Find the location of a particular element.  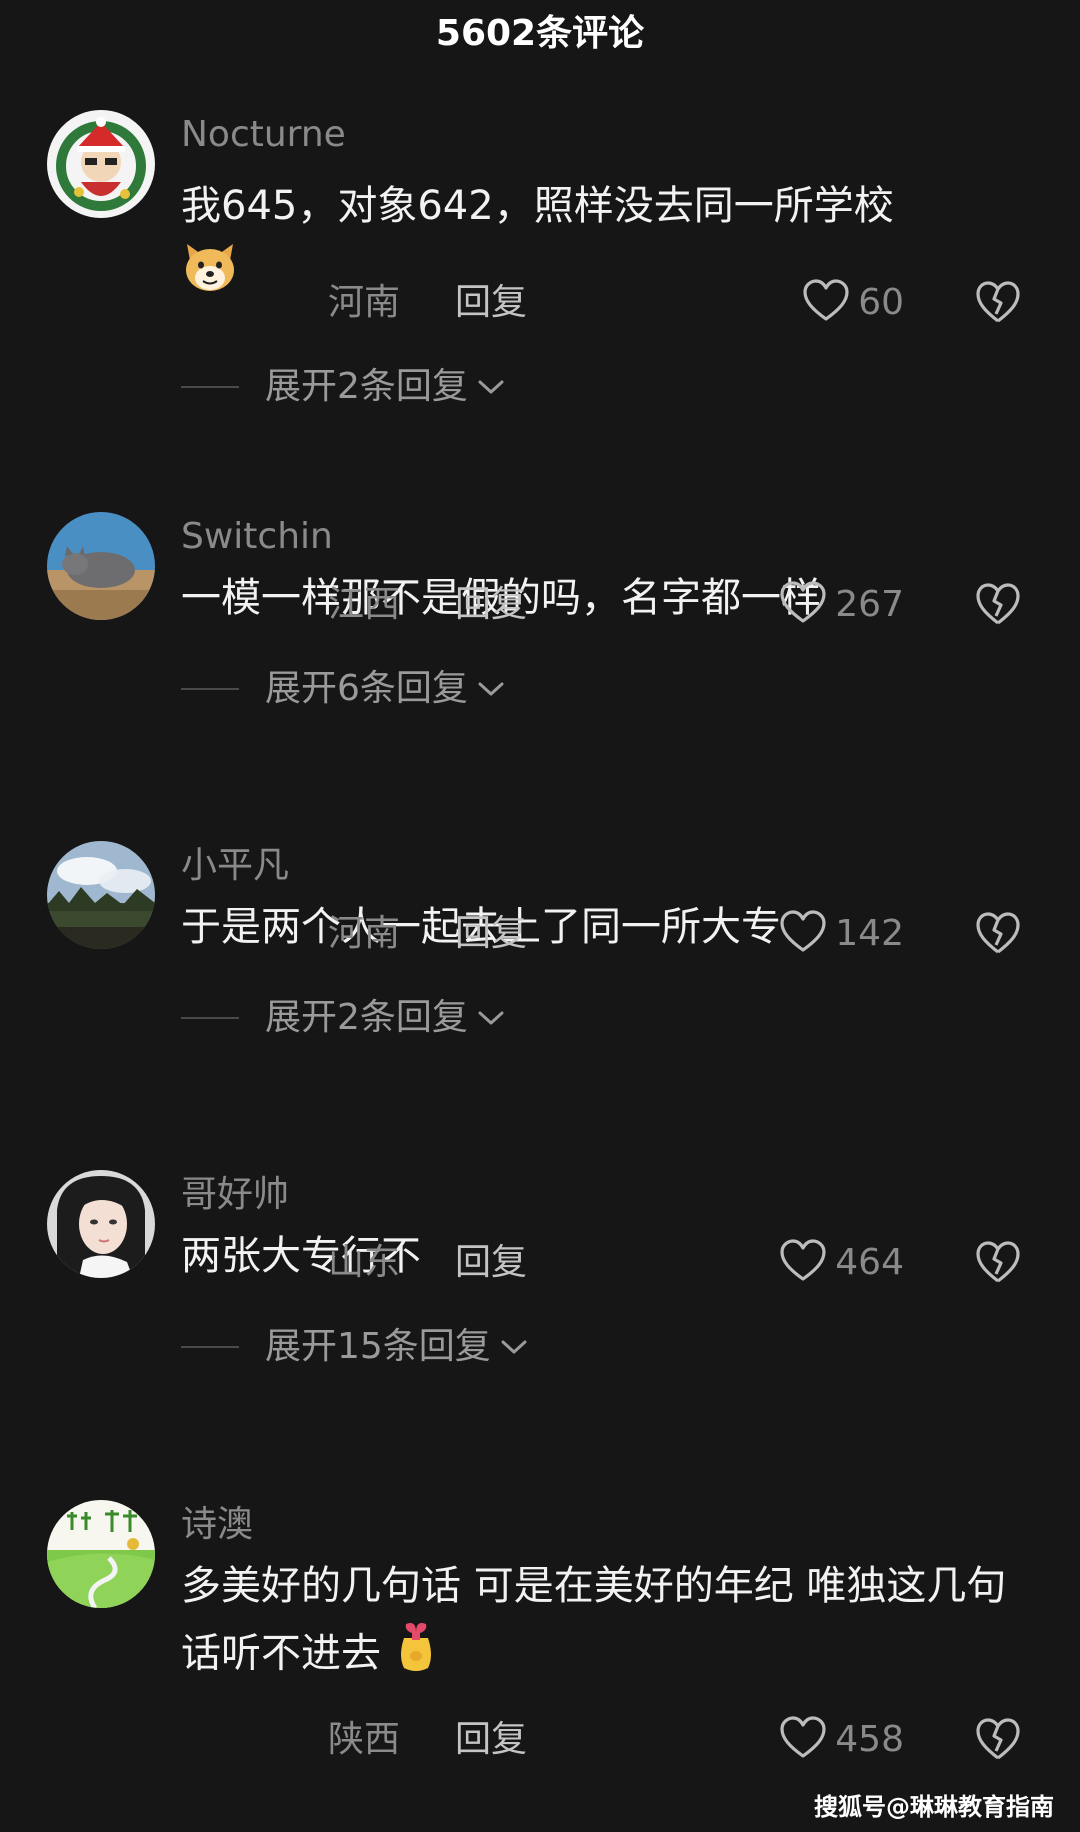

comment-username: Switchin is located at coordinates (257, 537).